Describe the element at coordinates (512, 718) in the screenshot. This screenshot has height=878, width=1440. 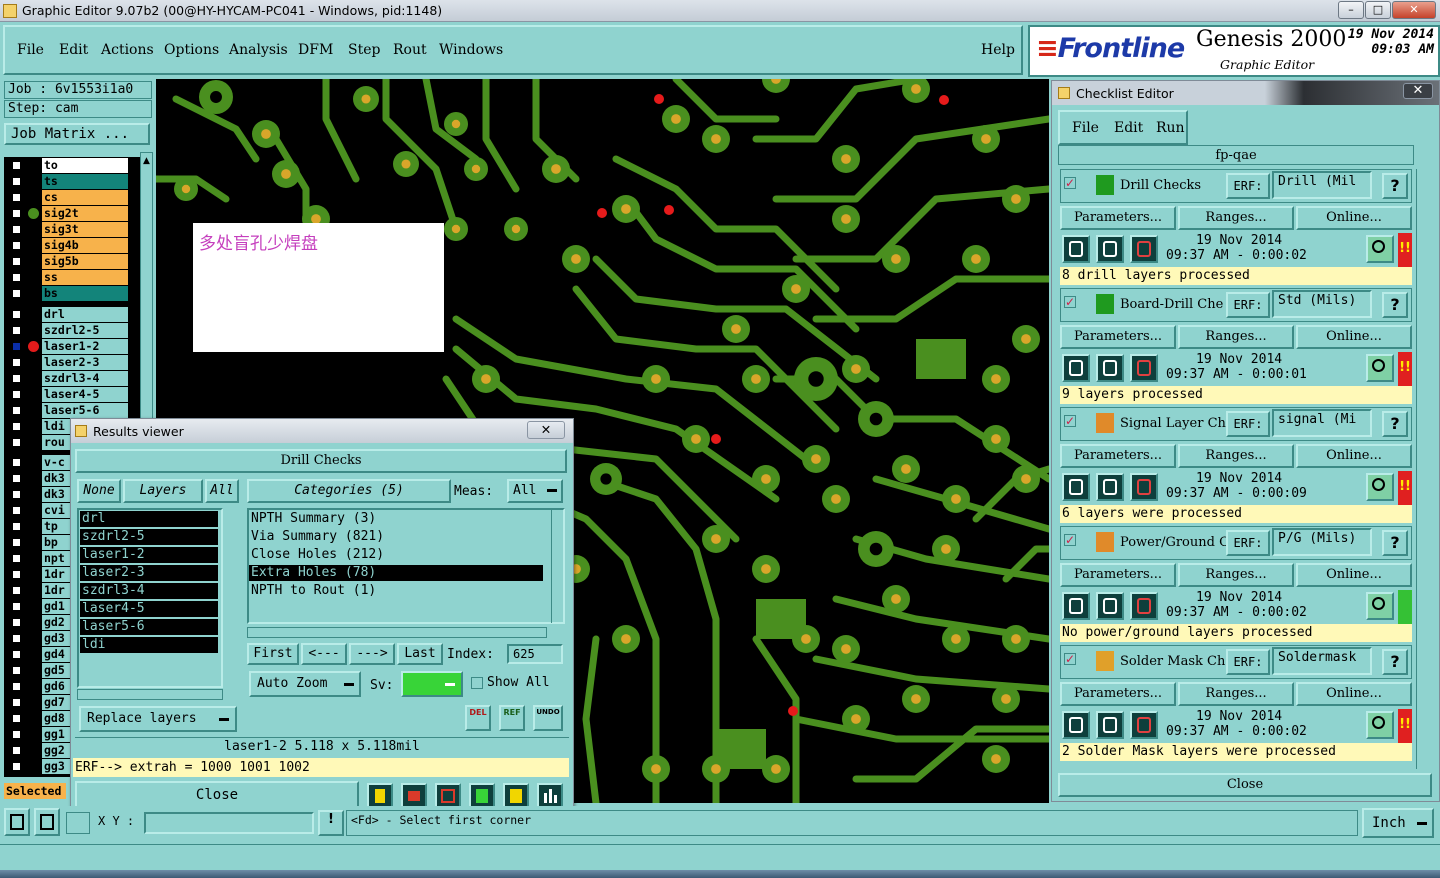
I see `ref-icon-button: REF` at that location.